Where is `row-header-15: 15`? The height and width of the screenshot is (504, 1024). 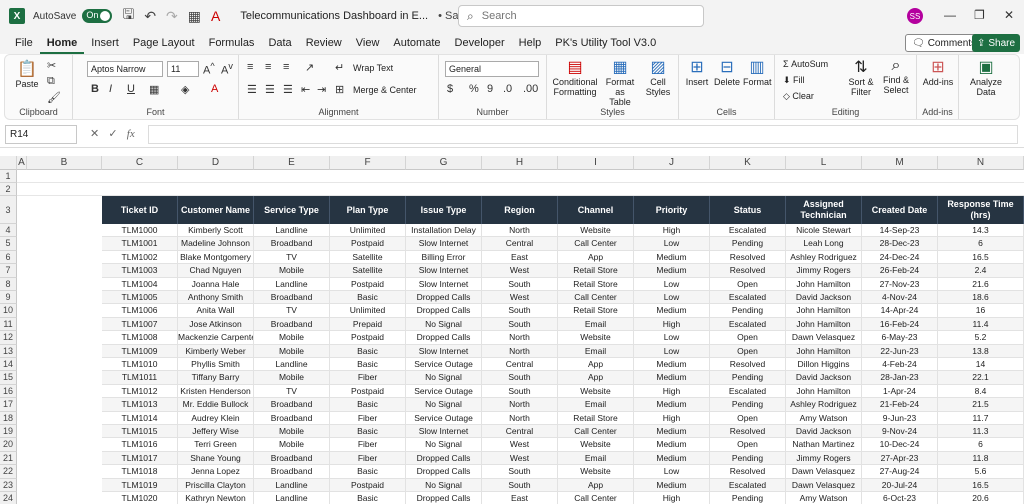
row-header-15: 15 is located at coordinates (8, 378).